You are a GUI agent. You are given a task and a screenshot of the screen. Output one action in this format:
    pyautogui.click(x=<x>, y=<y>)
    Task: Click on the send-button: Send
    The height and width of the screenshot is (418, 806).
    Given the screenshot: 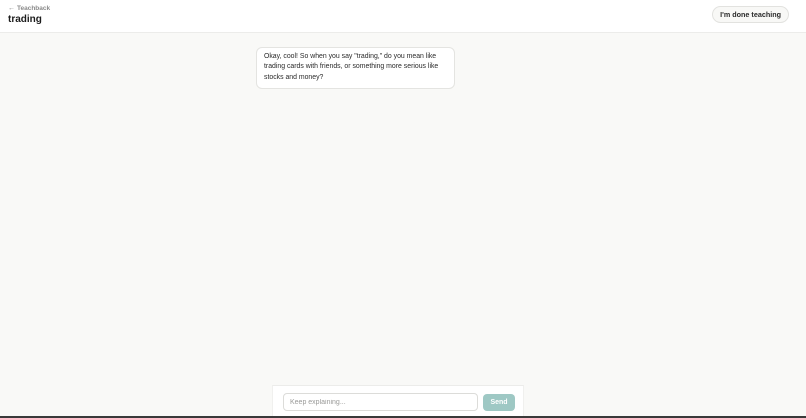 What is the action you would take?
    pyautogui.click(x=499, y=402)
    